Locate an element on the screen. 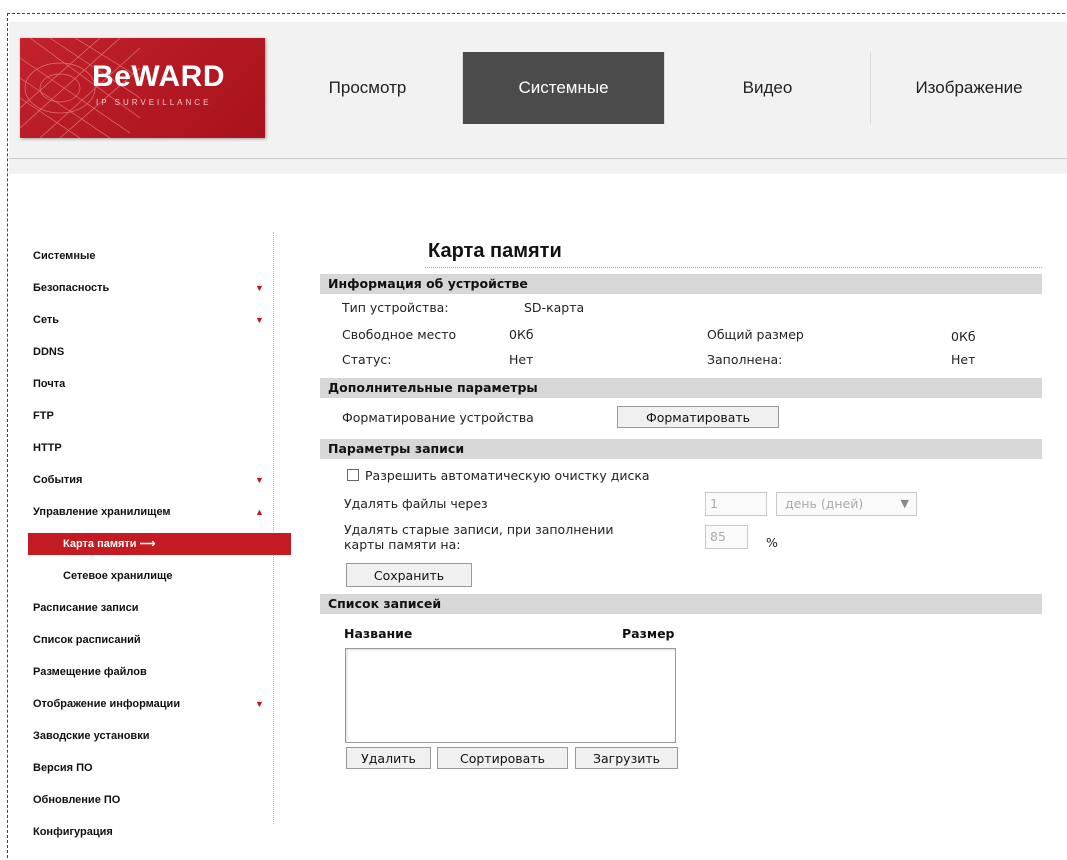 This screenshot has height=860, width=1067. section-device-info: Информация об устройстве is located at coordinates (681, 284).